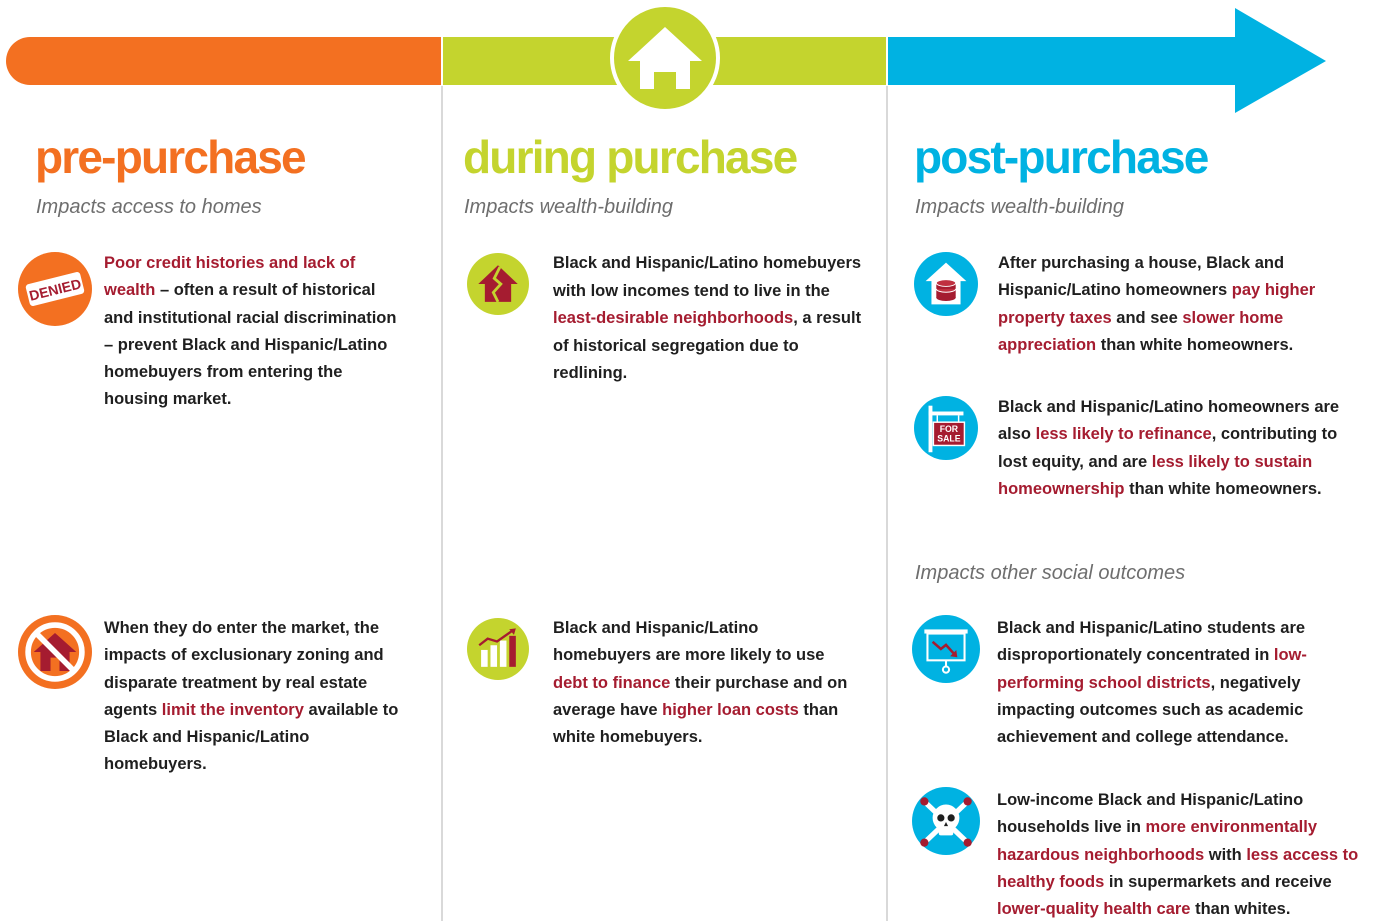 This screenshot has width=1390, height=921. Describe the element at coordinates (1107, 60) in the screenshot. I see `post-purchase-arrow-head` at that location.